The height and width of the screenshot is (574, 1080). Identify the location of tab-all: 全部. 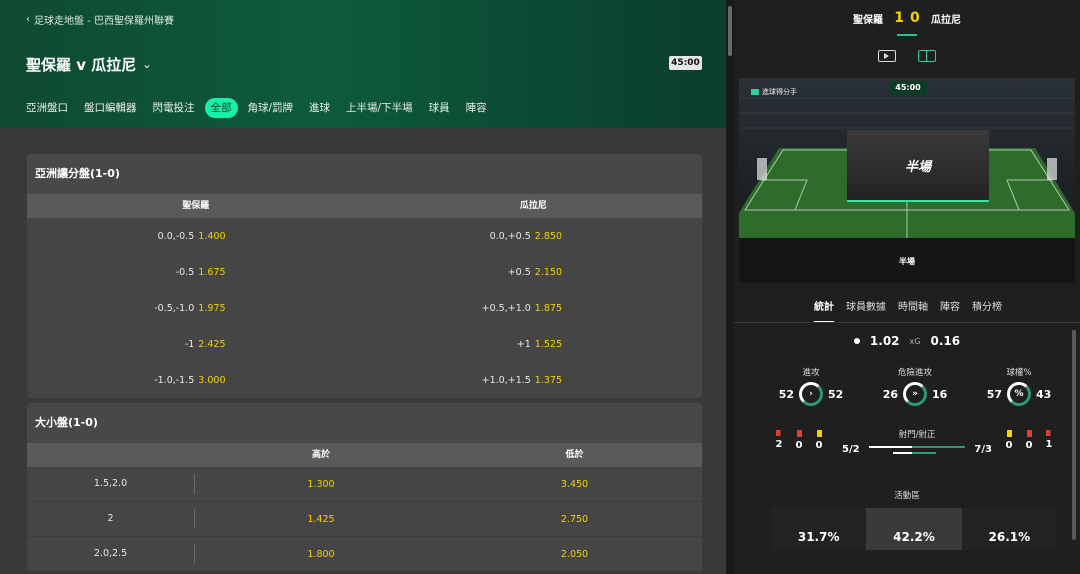
(221, 108).